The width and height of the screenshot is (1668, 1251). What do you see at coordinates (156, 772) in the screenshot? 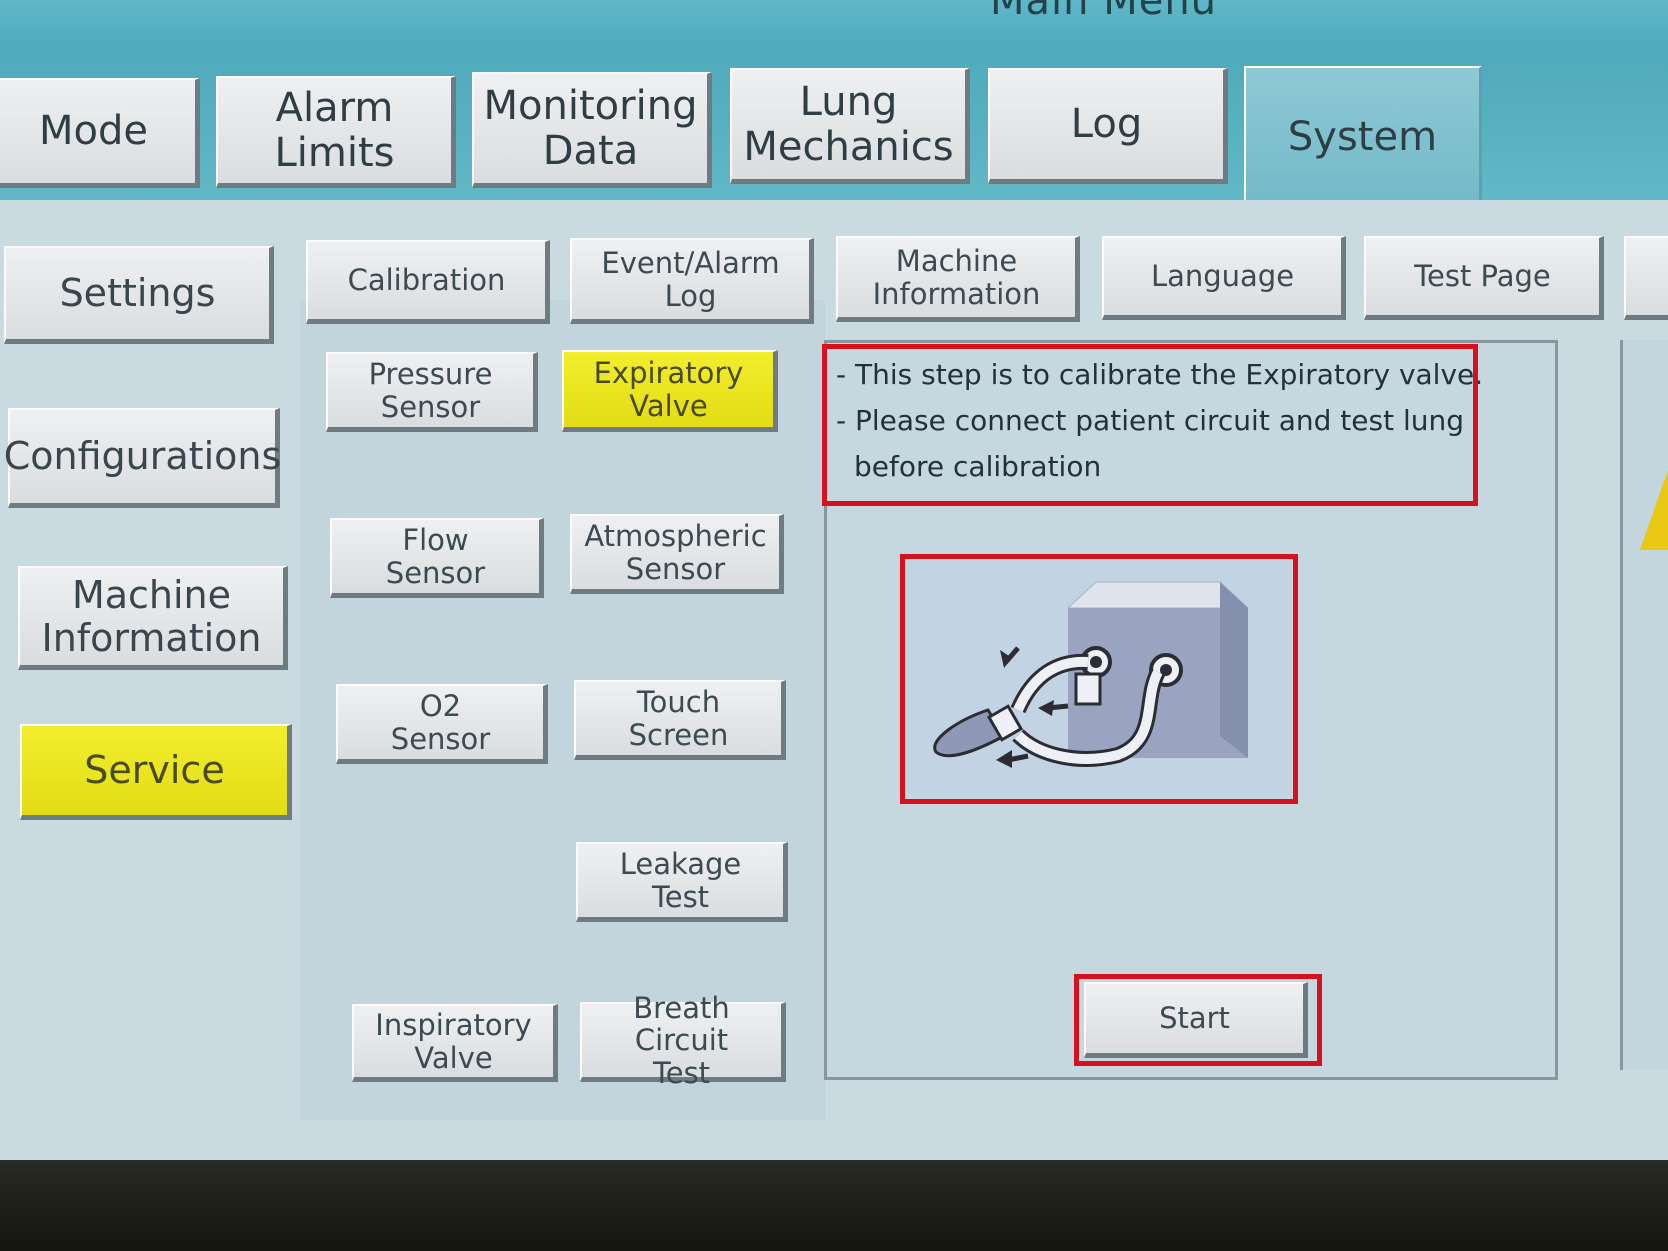
I see `sidemenu-service: Service` at bounding box center [156, 772].